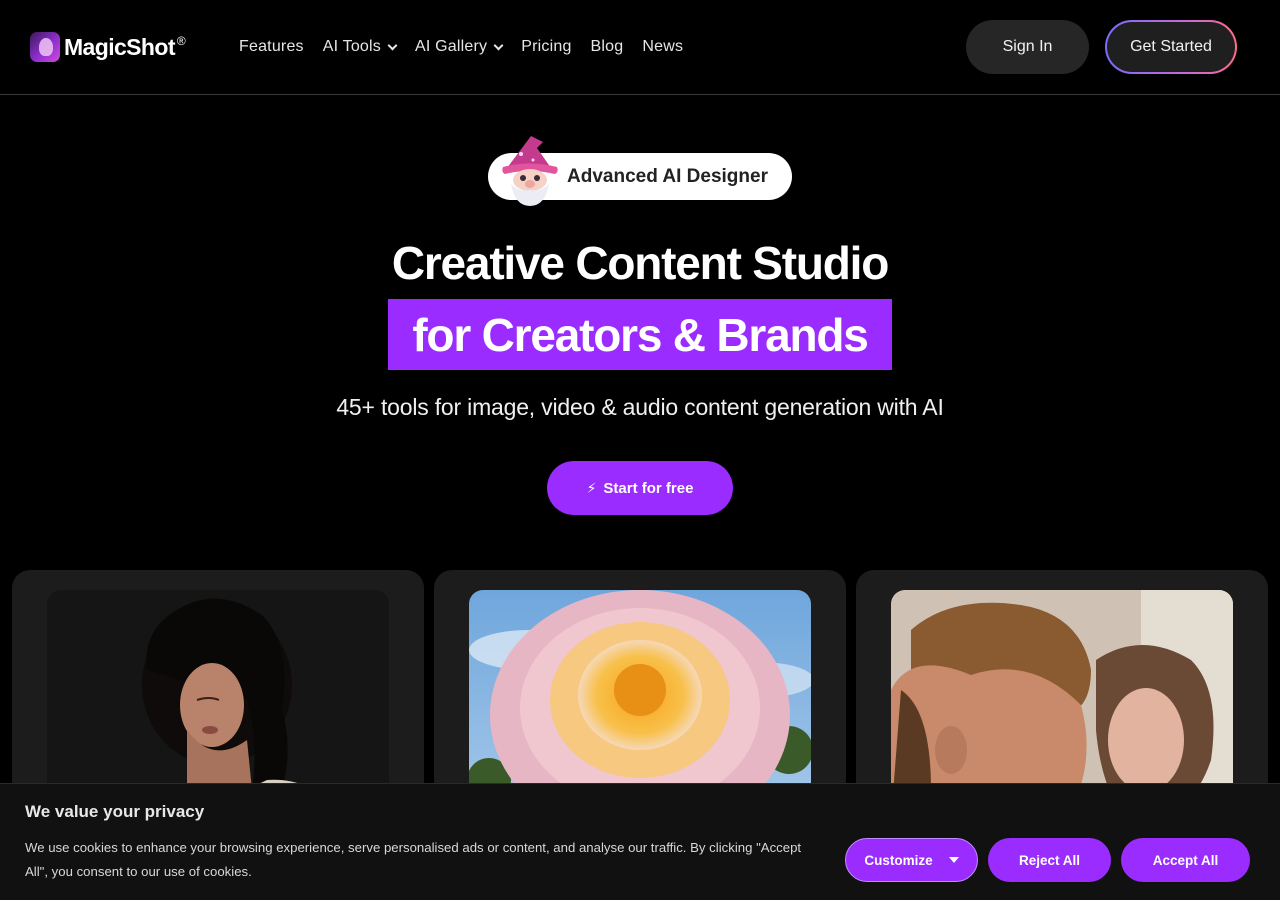 The width and height of the screenshot is (1280, 900). I want to click on lightning-bolt-icon: ⚡, so click(591, 487).